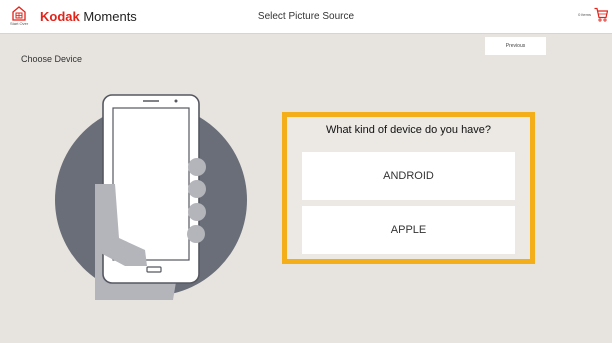  I want to click on phone-camera, so click(176, 101).